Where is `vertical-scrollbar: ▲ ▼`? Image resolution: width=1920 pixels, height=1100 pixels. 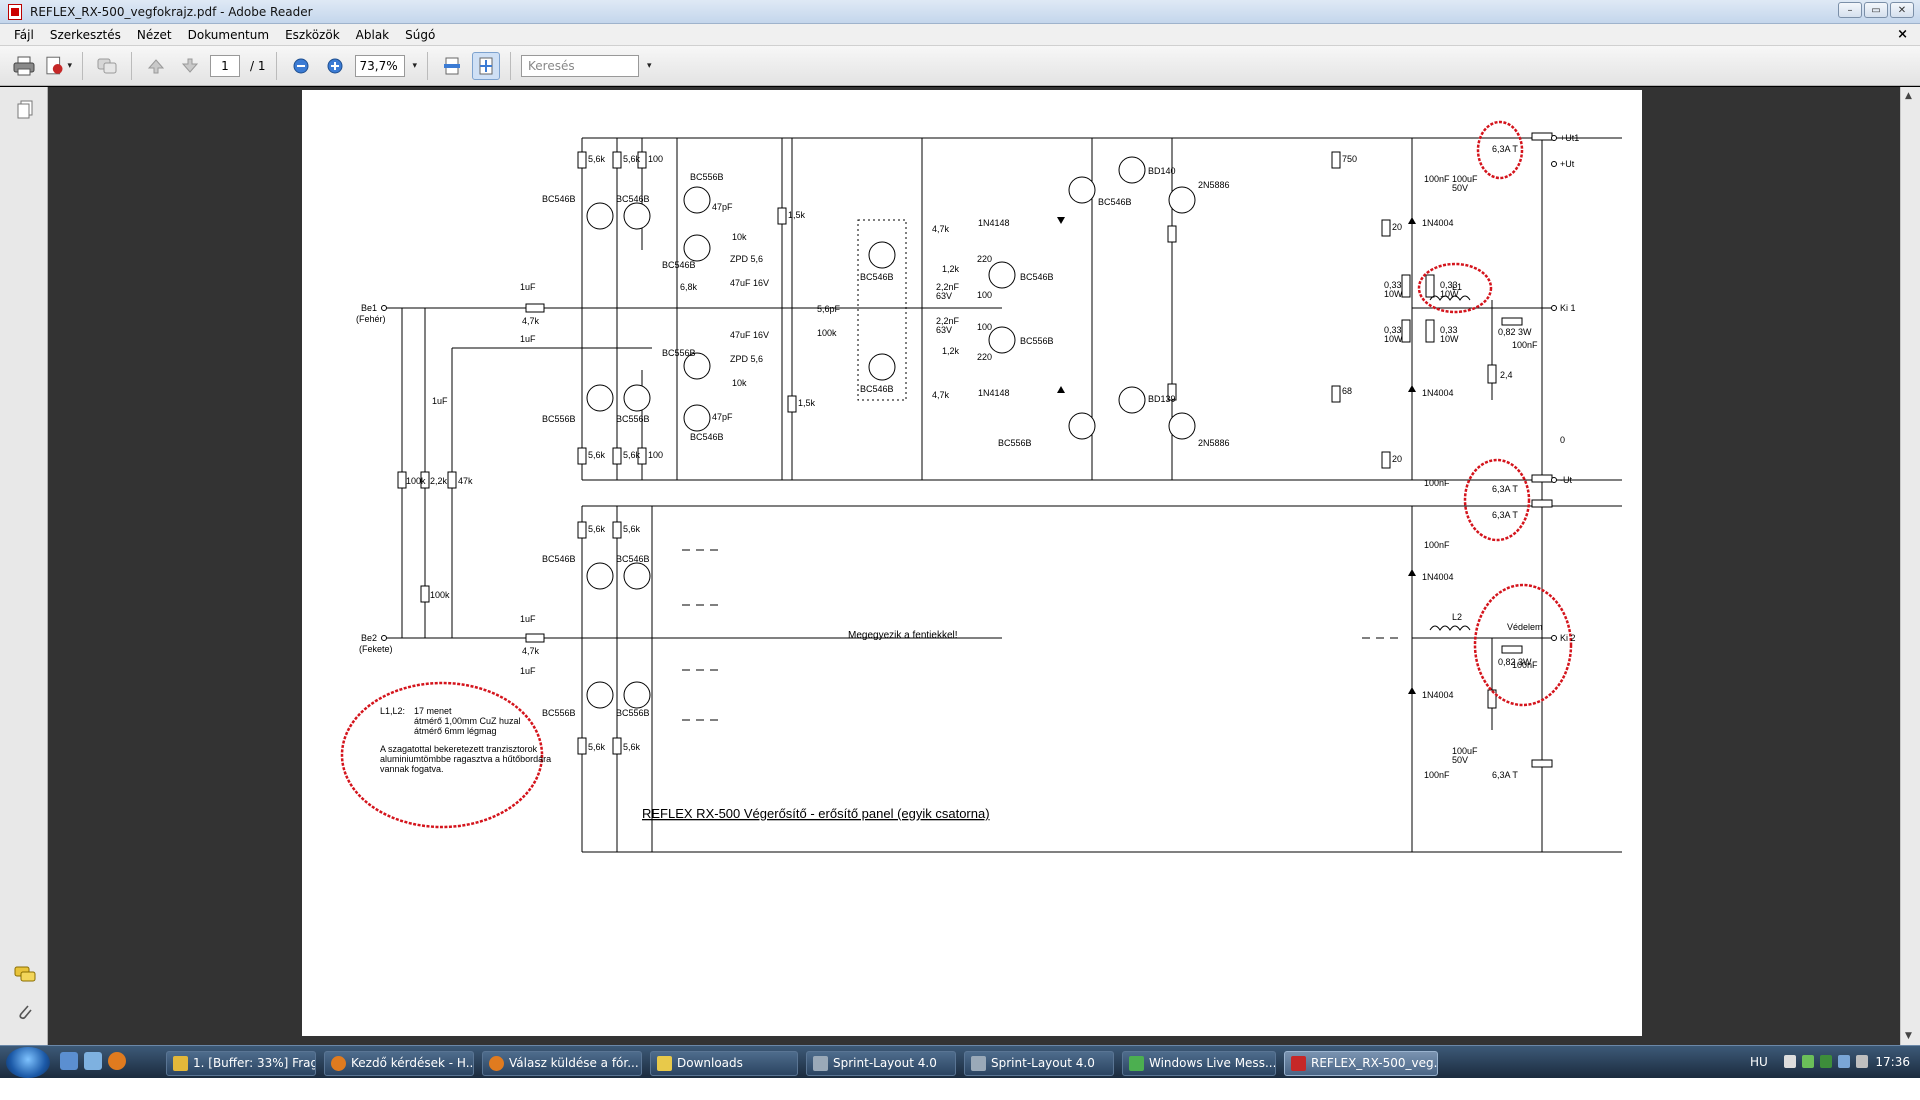 vertical-scrollbar: ▲ ▼ is located at coordinates (1910, 566).